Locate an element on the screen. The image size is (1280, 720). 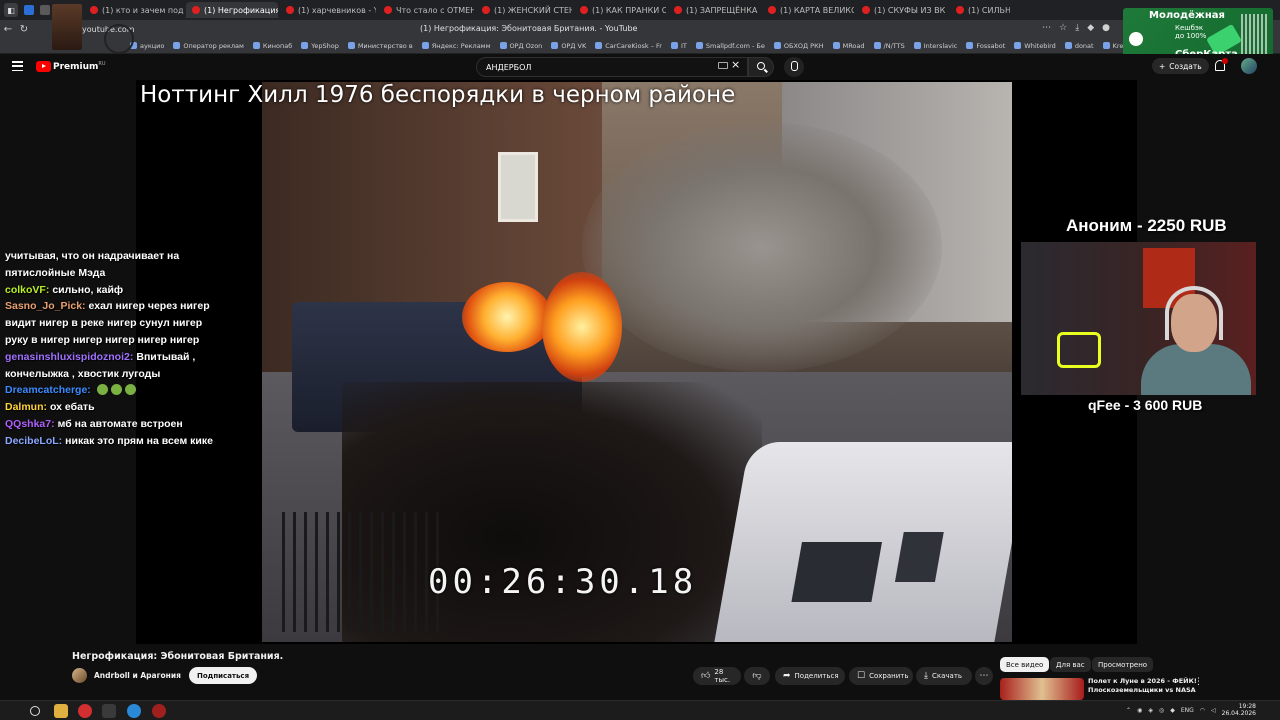
bookmark-item: YepShop is located at coordinates (320, 46).